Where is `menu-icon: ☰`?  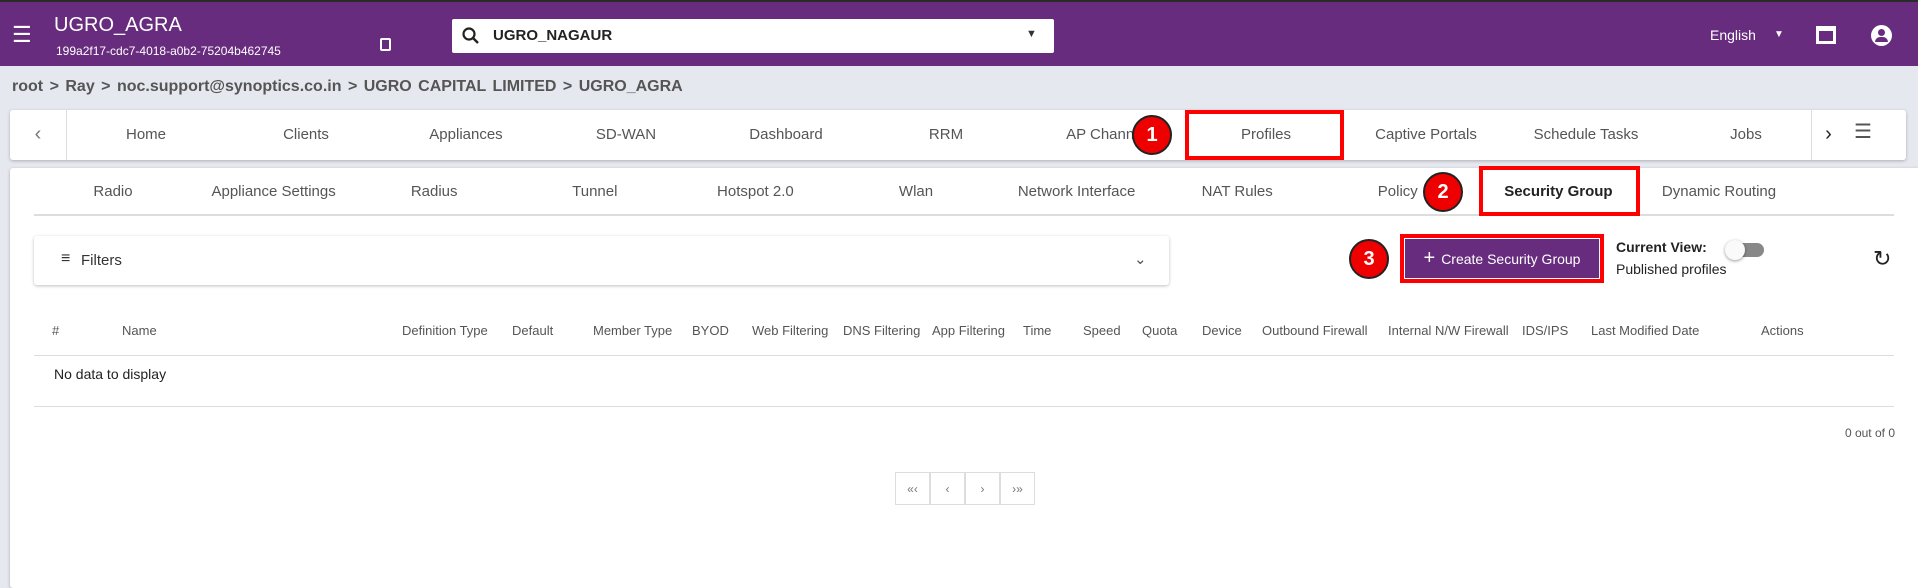
menu-icon: ☰ is located at coordinates (22, 35).